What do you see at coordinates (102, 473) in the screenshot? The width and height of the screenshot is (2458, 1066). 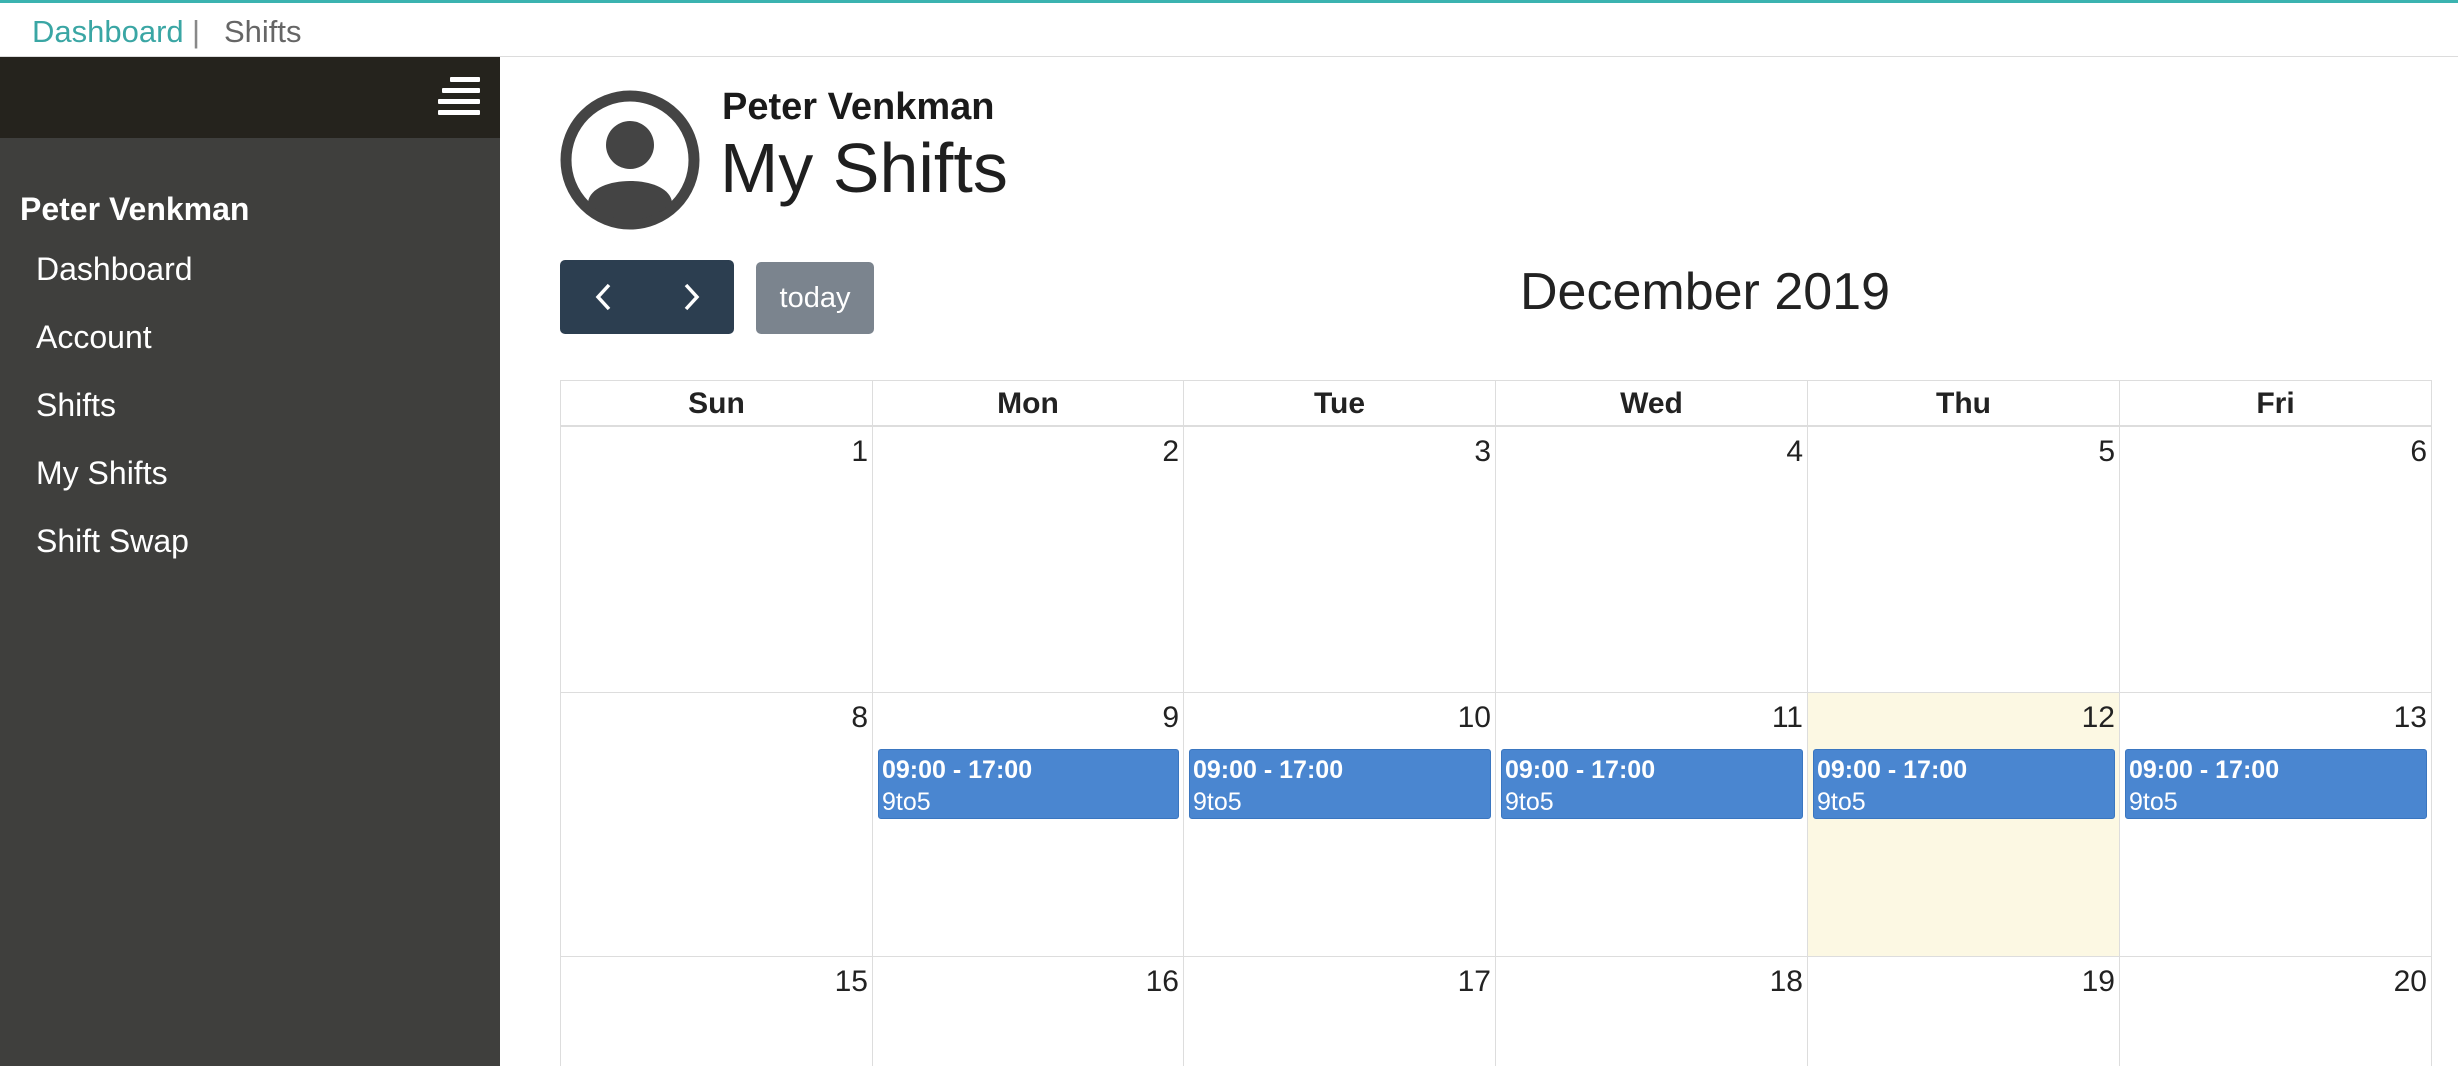 I see `sidebar-item-my-shifts: My Shifts` at bounding box center [102, 473].